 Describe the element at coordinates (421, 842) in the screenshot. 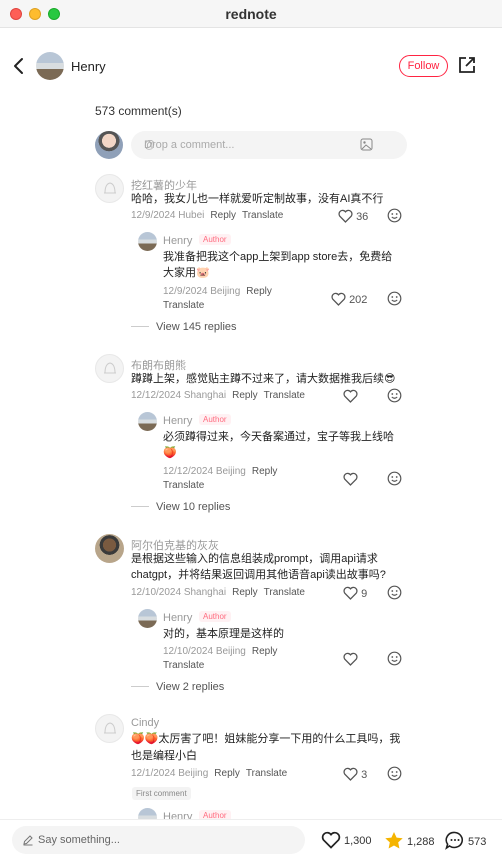

I see `post-collect-count: 1,288` at that location.